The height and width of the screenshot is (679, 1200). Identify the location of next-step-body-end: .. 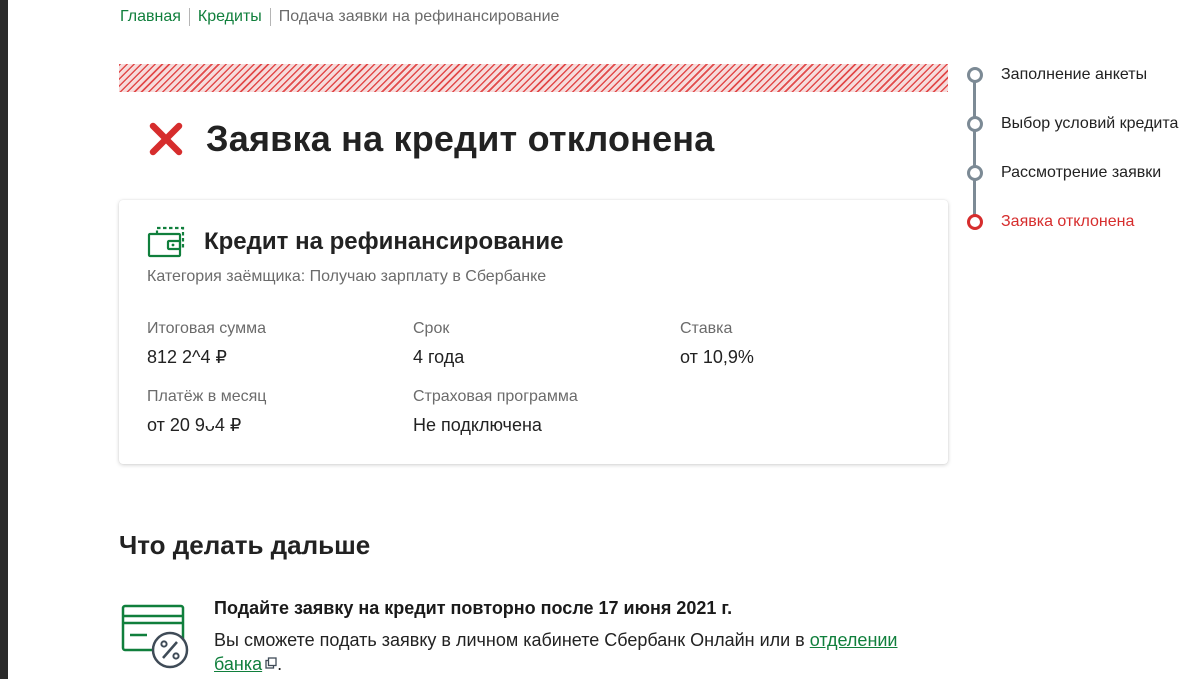
(280, 664).